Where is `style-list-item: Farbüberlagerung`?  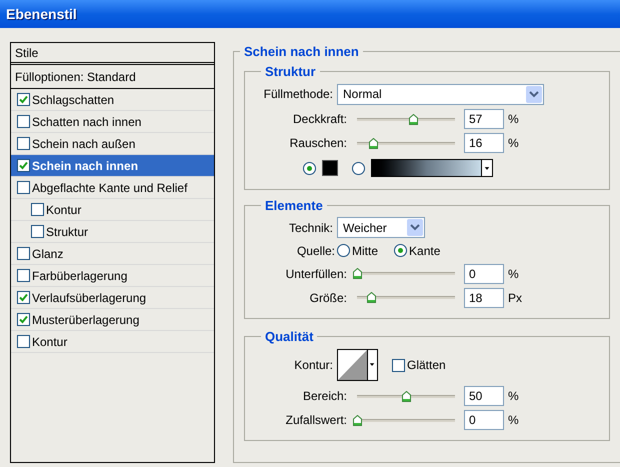
style-list-item: Farbüberlagerung is located at coordinates (112, 276).